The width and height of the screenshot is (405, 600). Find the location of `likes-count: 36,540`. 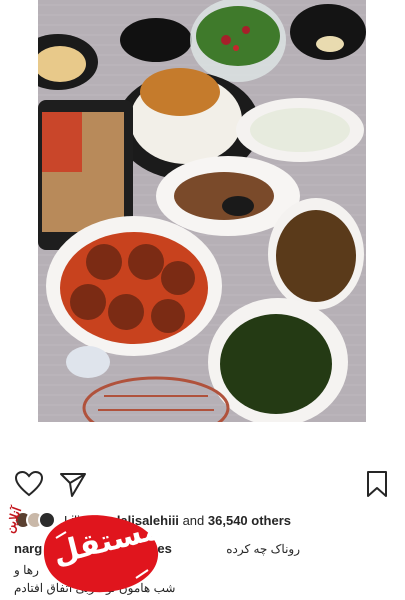

likes-count: 36,540 is located at coordinates (228, 520).